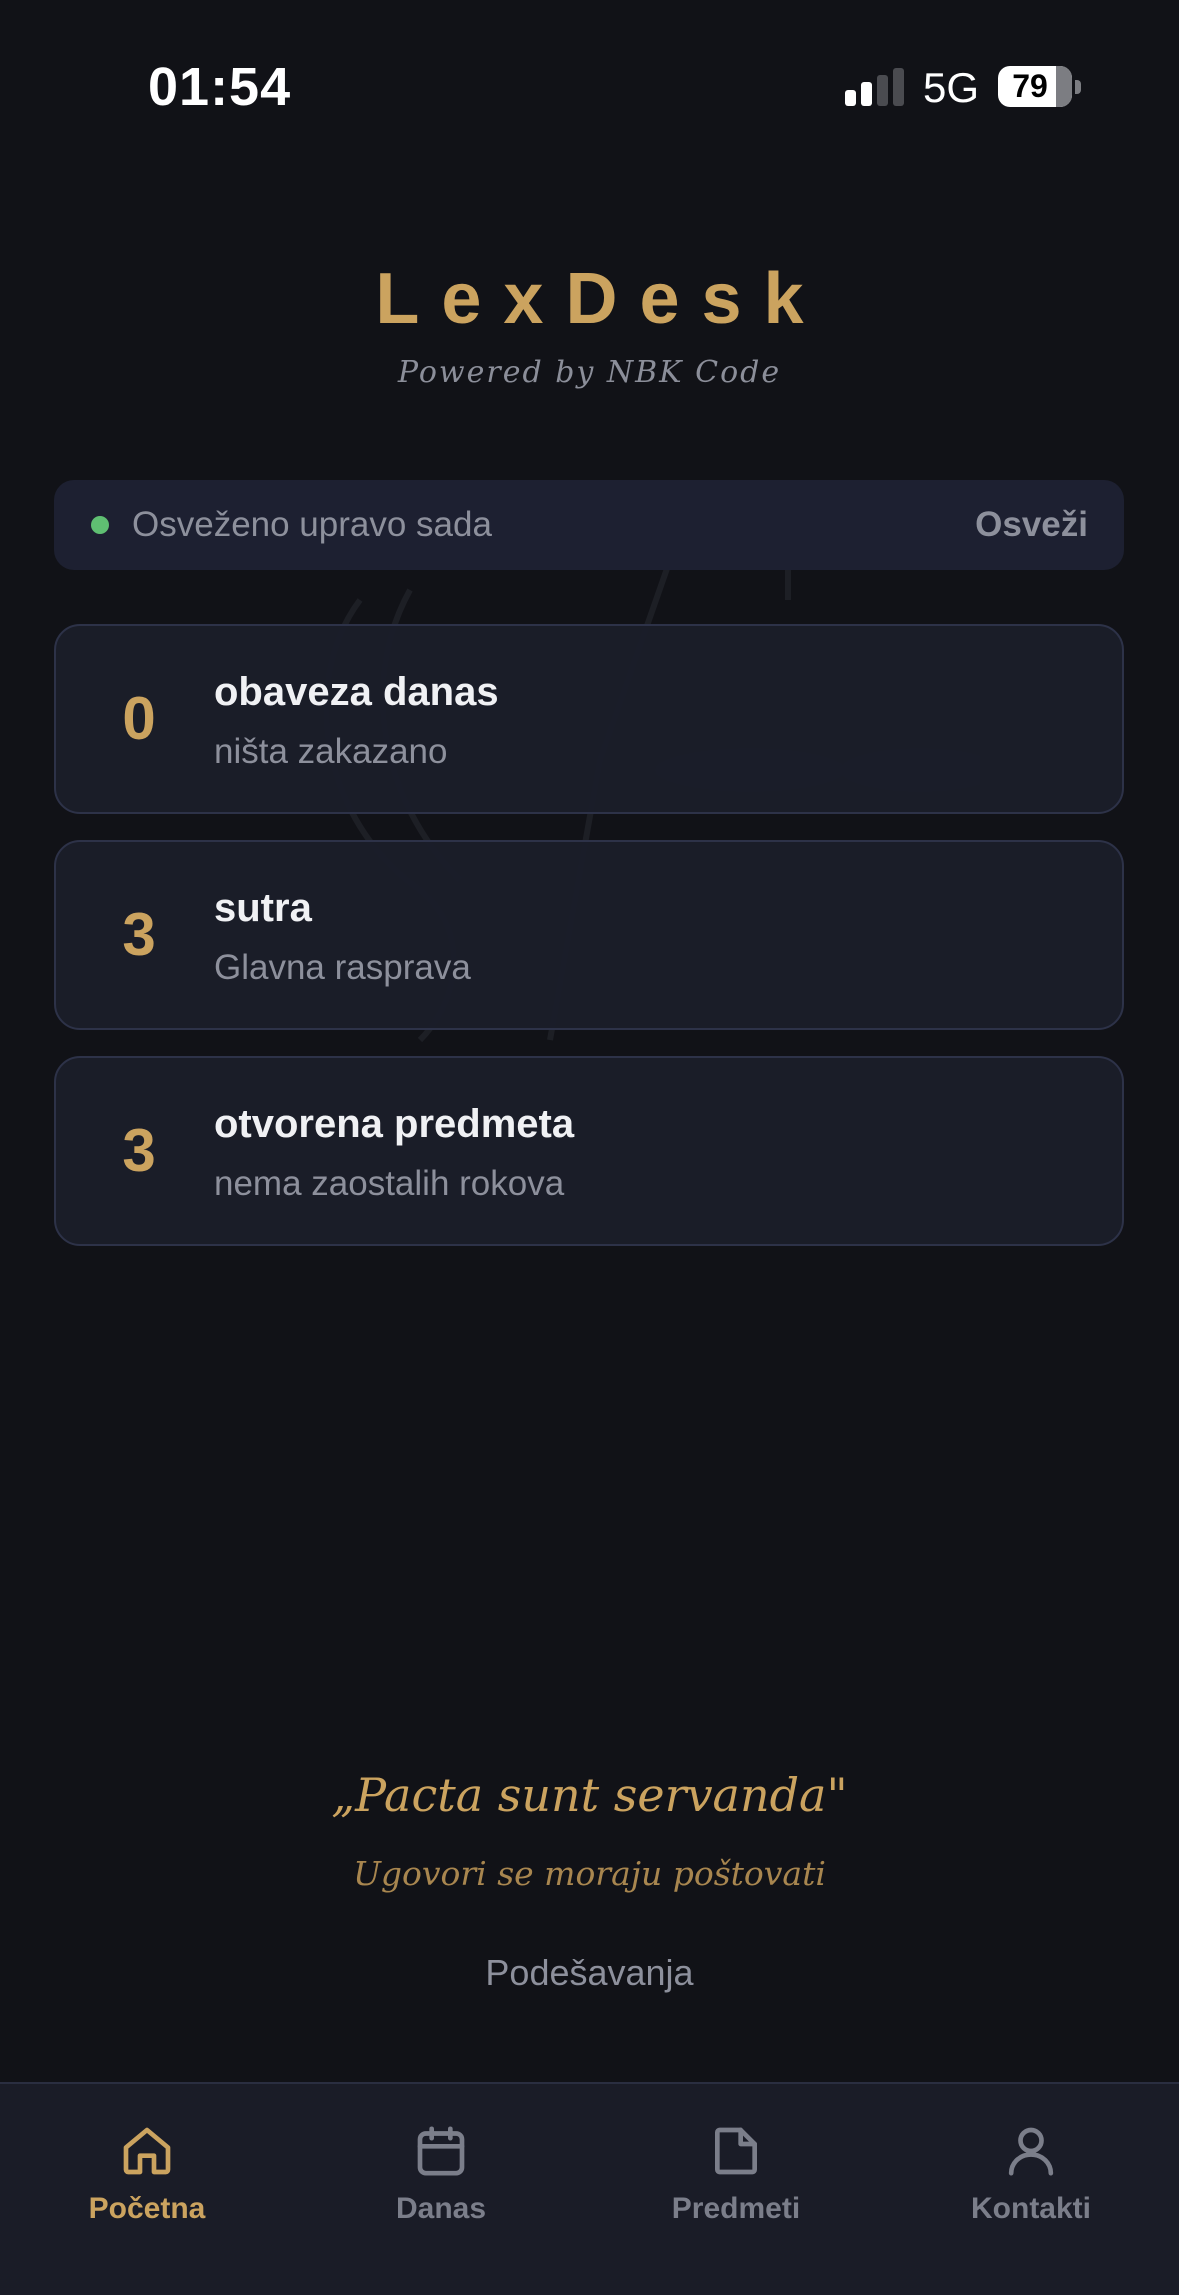 This screenshot has height=2295, width=1179. I want to click on app-subtitle: Powered by NBK Code, so click(589, 372).